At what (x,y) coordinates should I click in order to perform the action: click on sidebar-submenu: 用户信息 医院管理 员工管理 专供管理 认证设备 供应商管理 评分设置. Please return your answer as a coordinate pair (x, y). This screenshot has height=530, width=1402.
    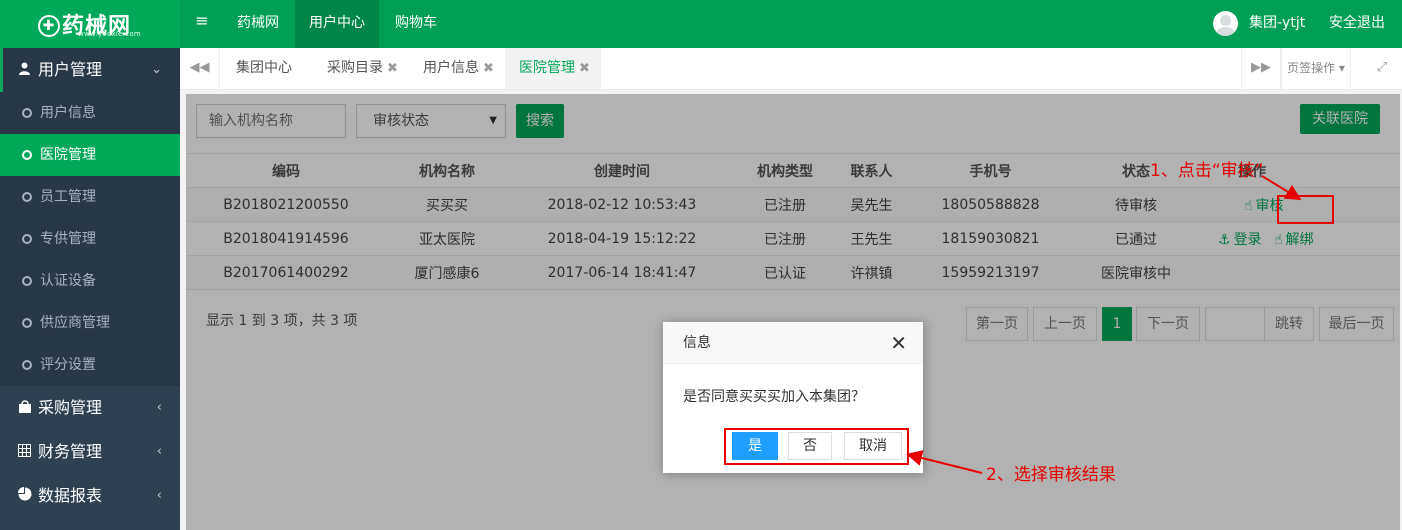
    Looking at the image, I should click on (90, 239).